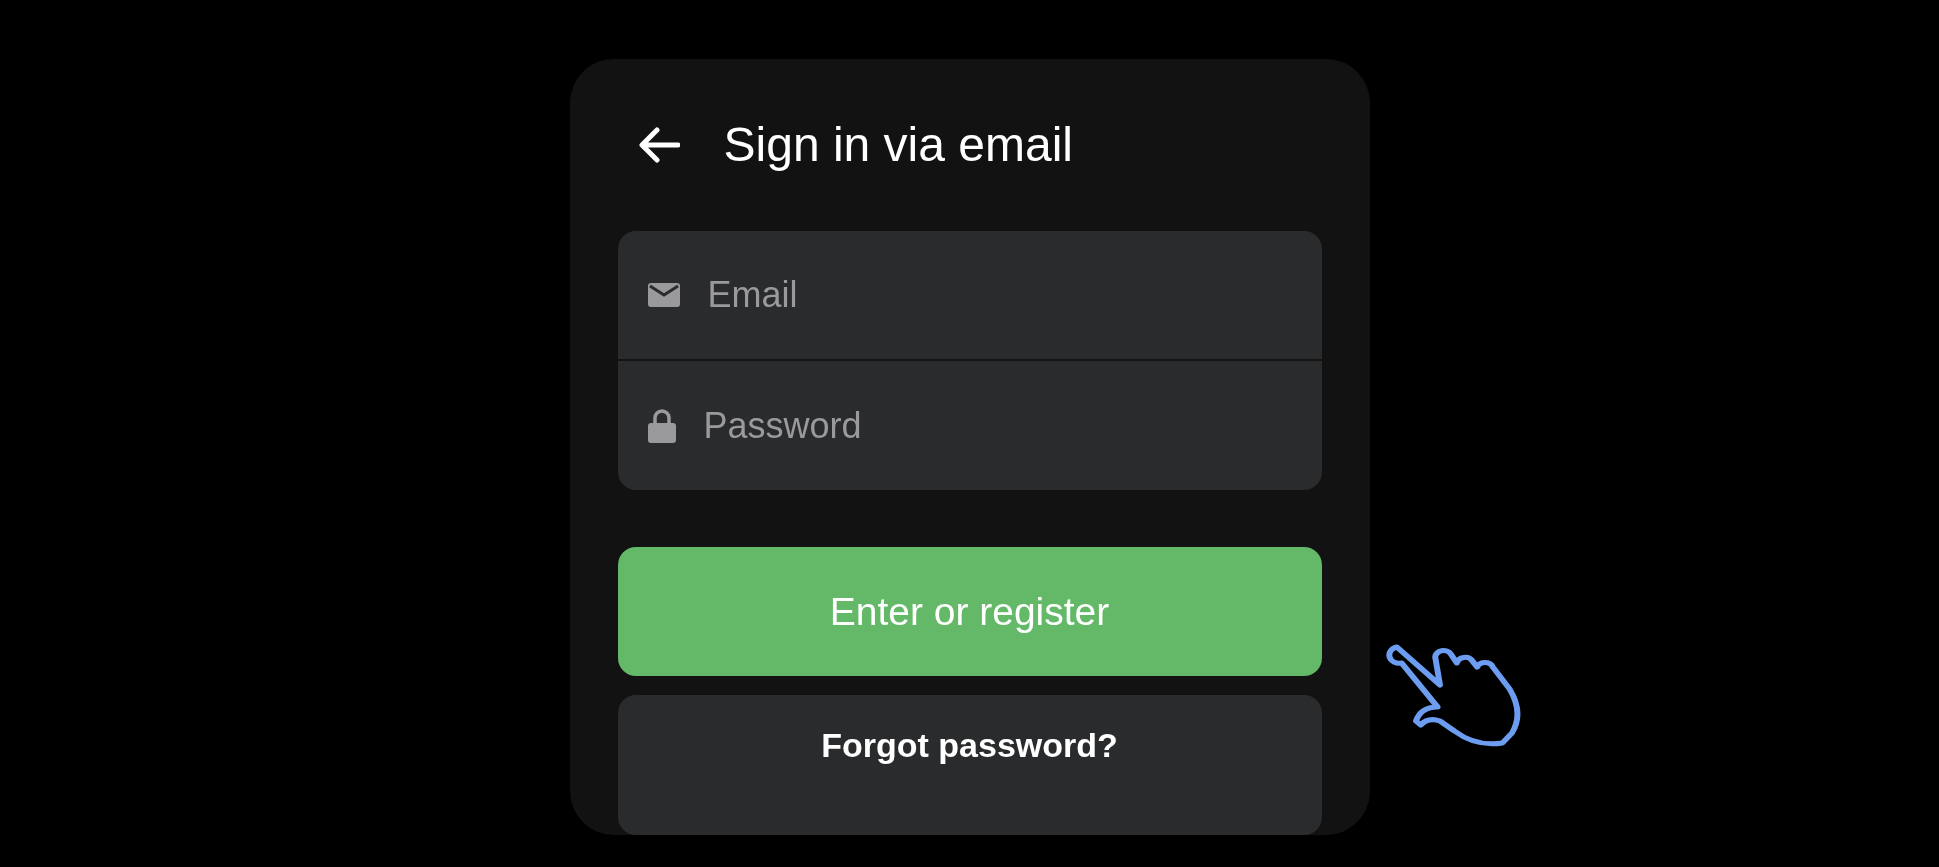 This screenshot has width=1939, height=867. I want to click on envelope-icon, so click(663, 295).